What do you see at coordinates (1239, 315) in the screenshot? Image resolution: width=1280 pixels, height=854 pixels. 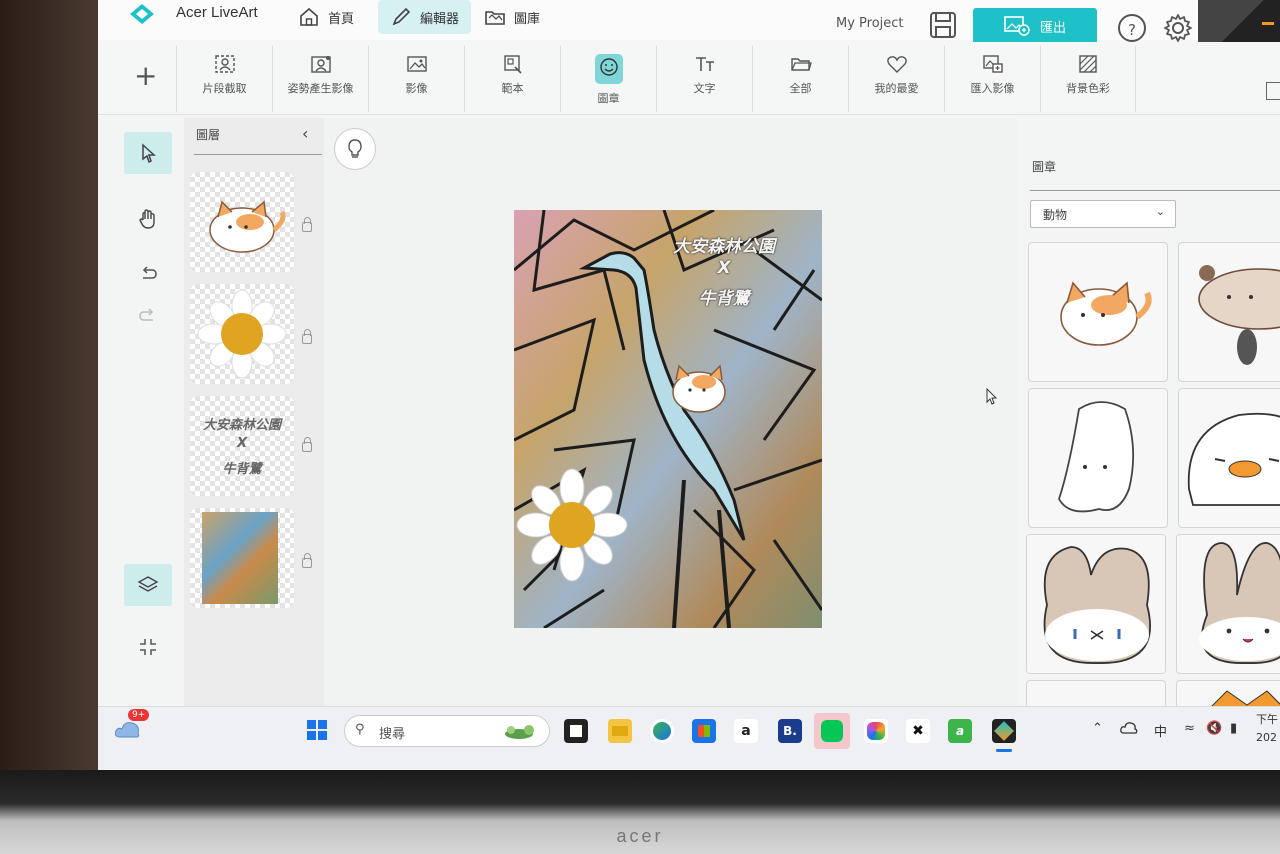 I see `beaver-sticker-icon` at bounding box center [1239, 315].